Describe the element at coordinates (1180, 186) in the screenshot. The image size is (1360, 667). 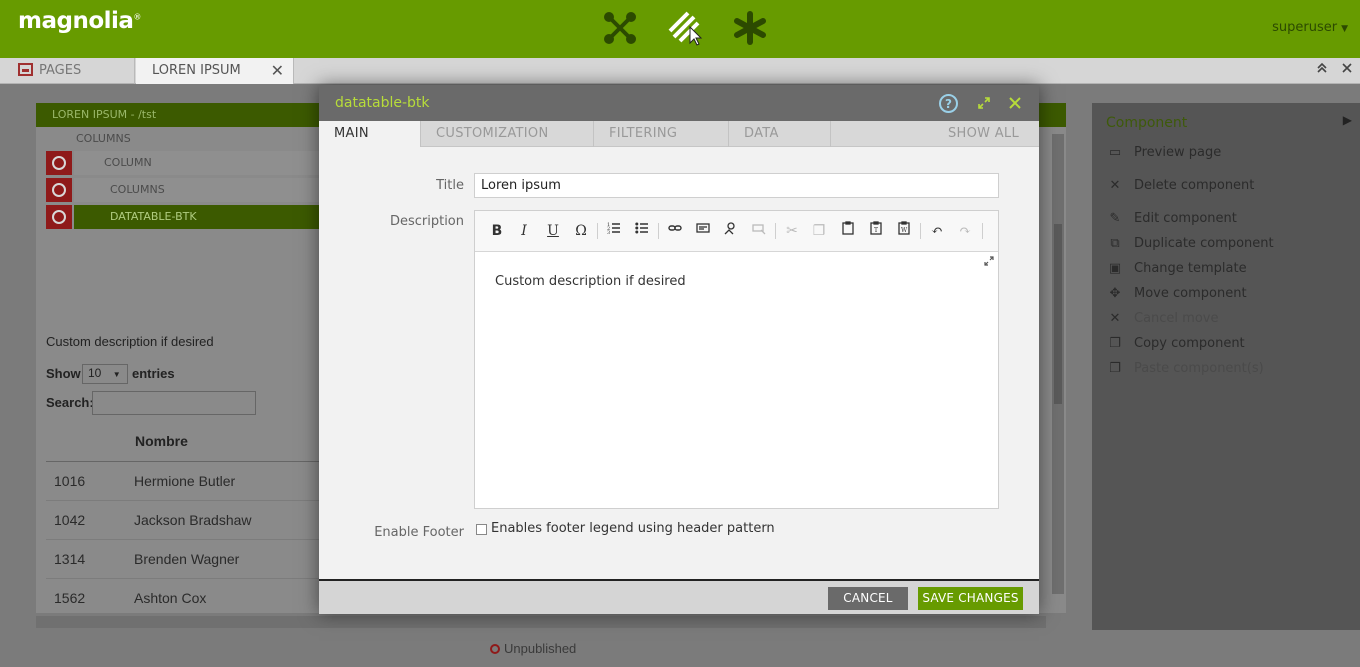
I see `action-delete-component: ✕ Delete component` at that location.